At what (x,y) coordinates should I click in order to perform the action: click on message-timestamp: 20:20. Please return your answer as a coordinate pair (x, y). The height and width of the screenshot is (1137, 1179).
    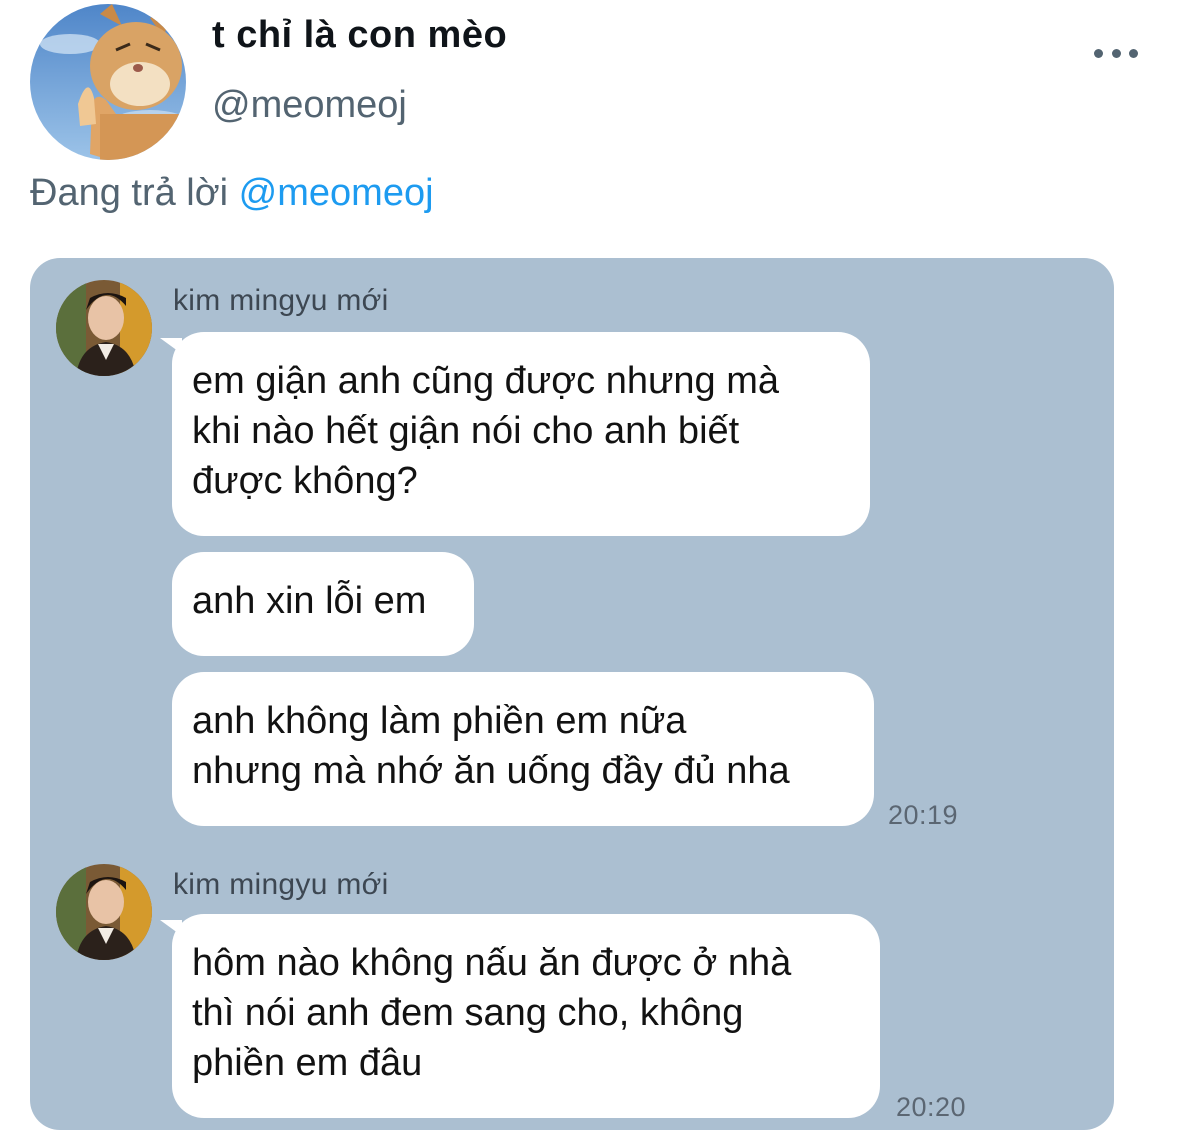
    Looking at the image, I should click on (931, 1107).